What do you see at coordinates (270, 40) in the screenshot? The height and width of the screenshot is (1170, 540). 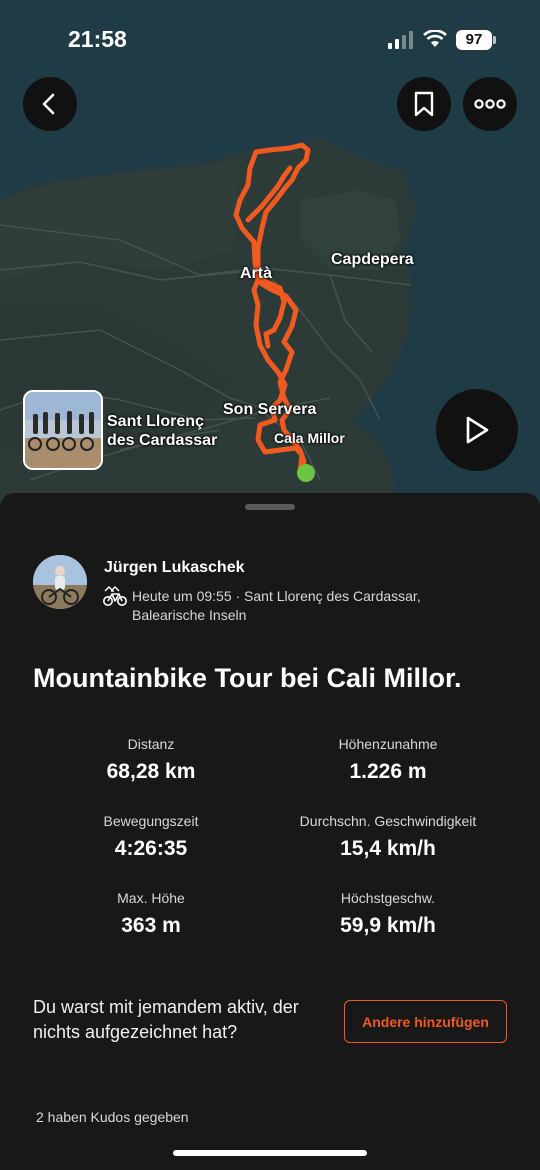 I see `status-bar: 21:58 97` at bounding box center [270, 40].